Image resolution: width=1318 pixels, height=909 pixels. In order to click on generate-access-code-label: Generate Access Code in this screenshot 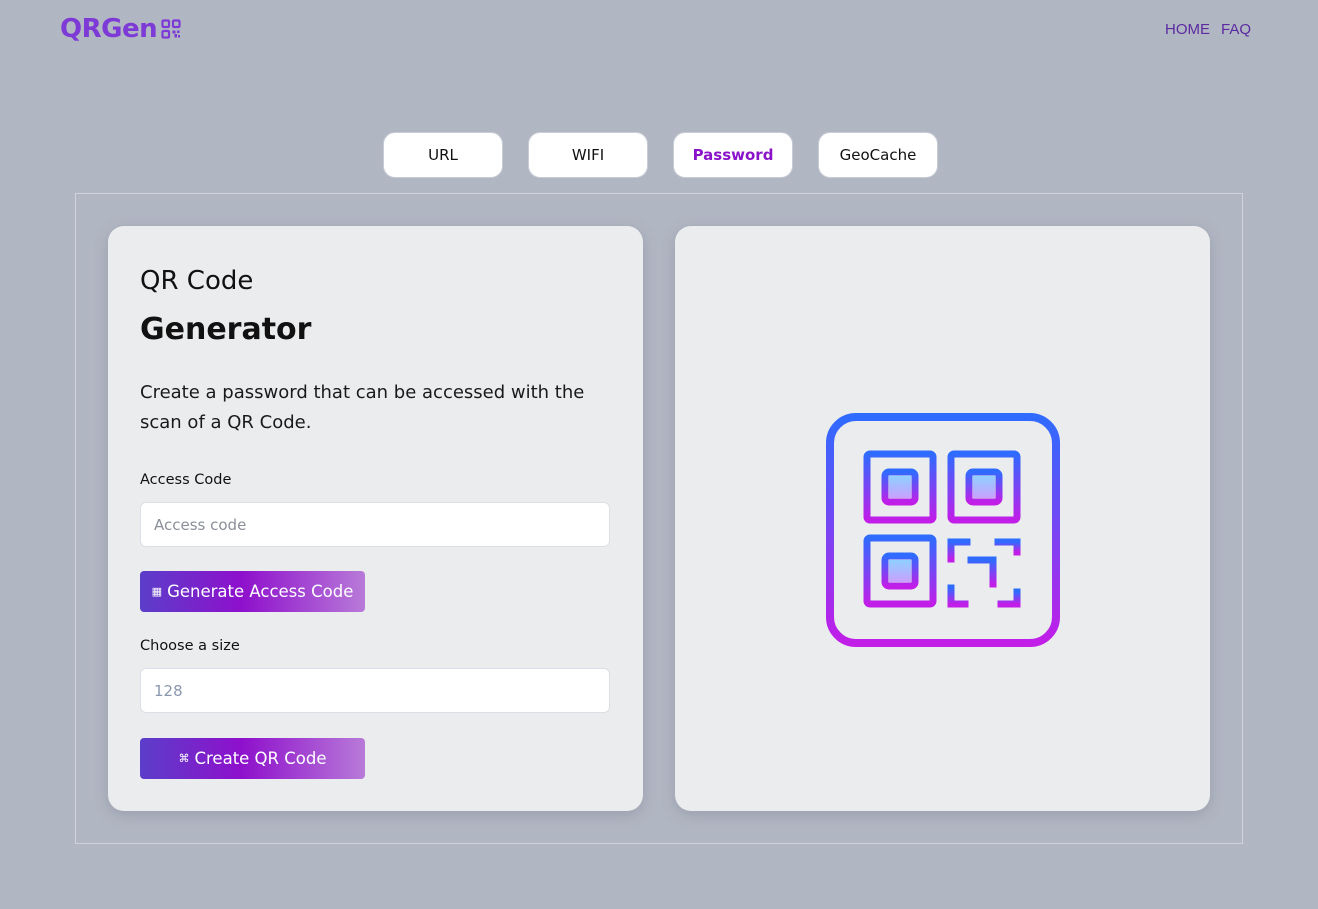, I will do `click(260, 591)`.